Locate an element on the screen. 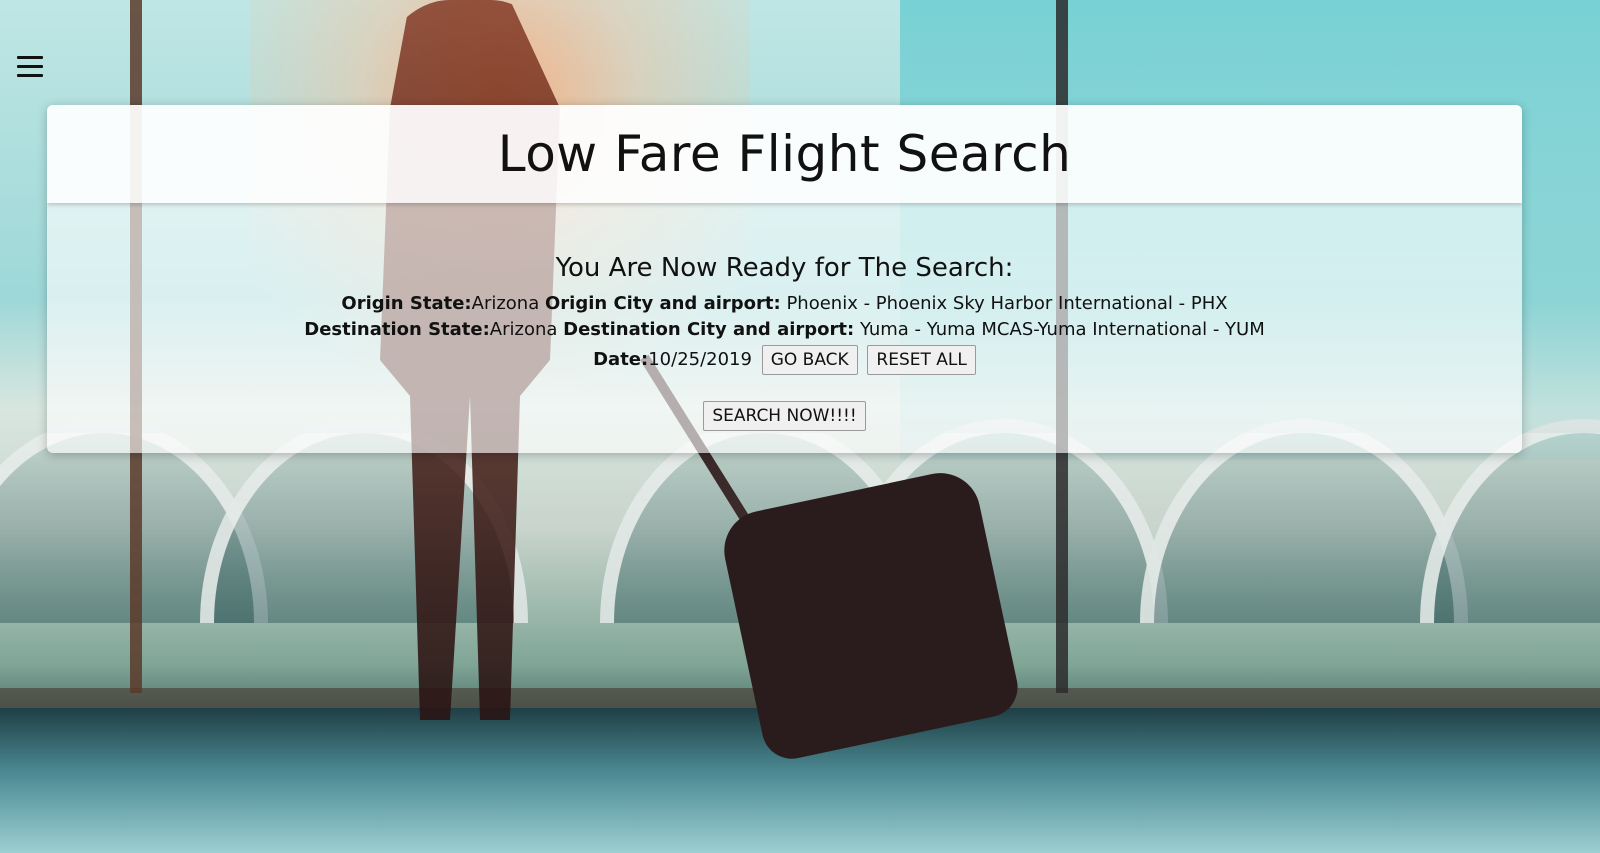 Image resolution: width=1600 pixels, height=853 pixels. go-back-button: GO BACK is located at coordinates (809, 360).